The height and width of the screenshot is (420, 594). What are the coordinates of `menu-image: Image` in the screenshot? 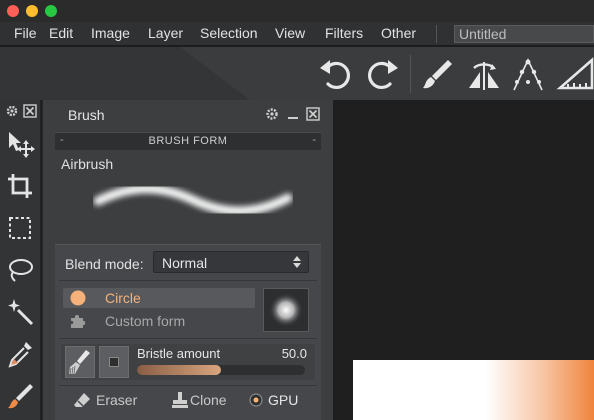 It's located at (110, 33).